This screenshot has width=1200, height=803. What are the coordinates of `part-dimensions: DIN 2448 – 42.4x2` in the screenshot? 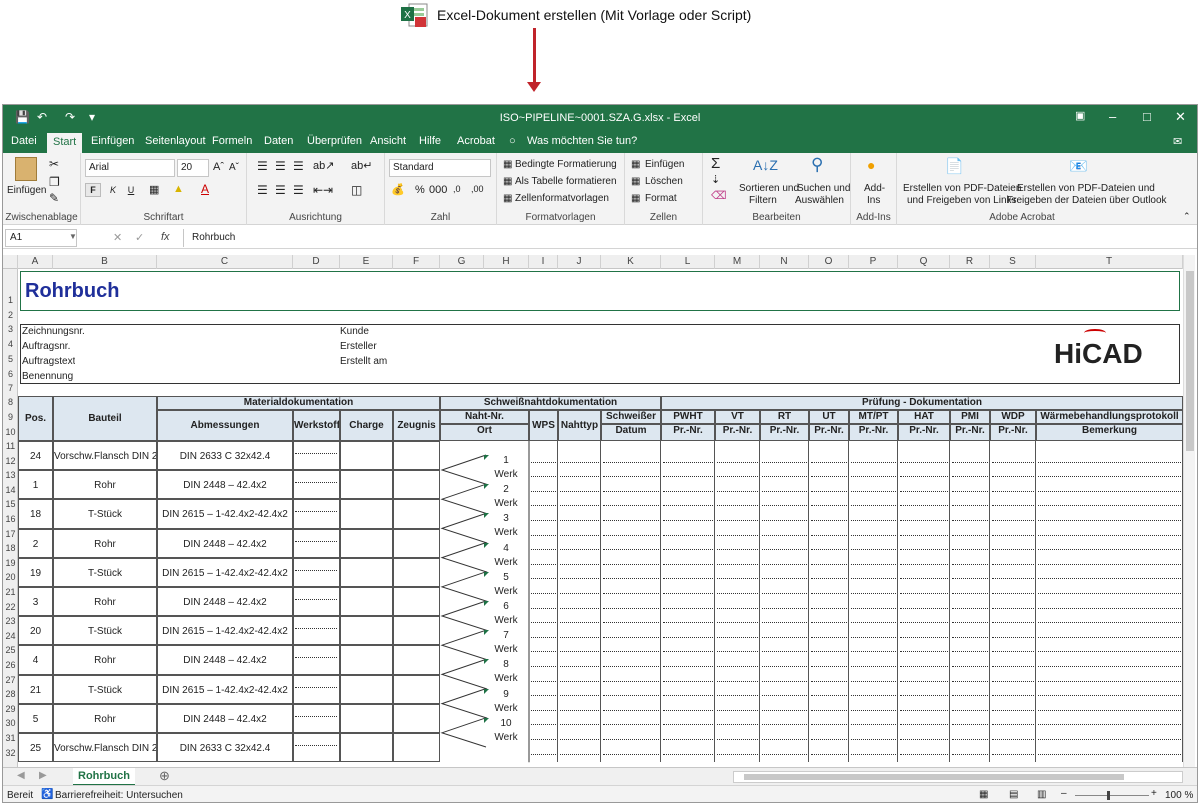 It's located at (225, 485).